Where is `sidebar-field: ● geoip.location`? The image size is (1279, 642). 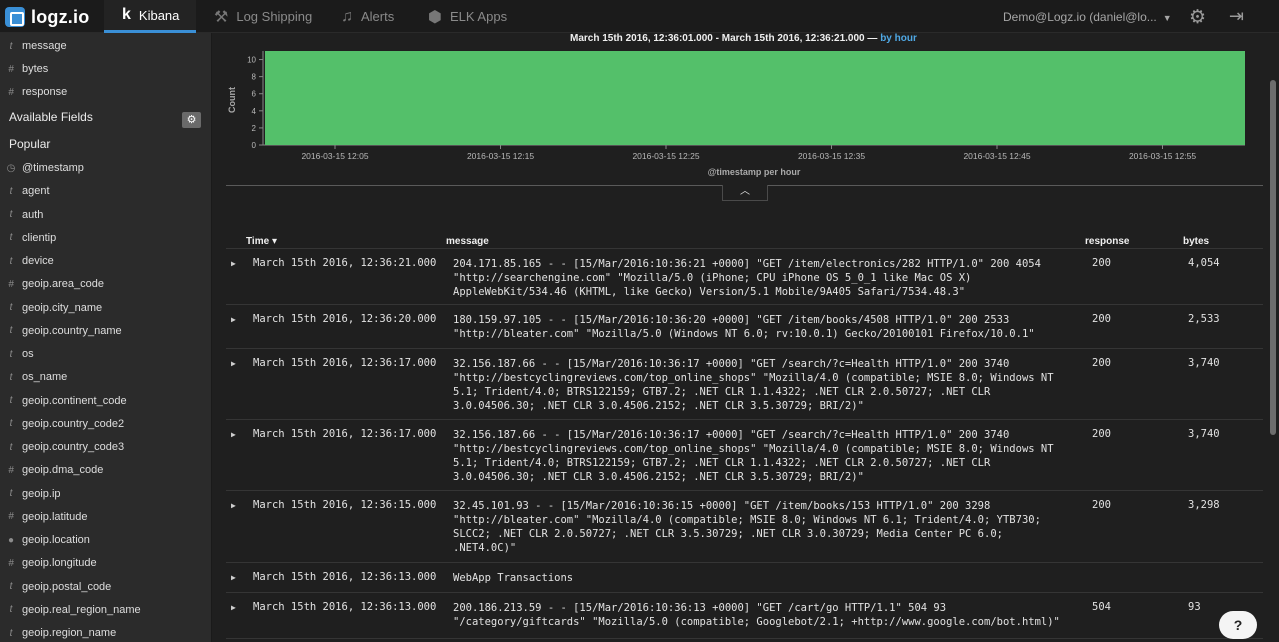
sidebar-field: ● geoip.location is located at coordinates (105, 540).